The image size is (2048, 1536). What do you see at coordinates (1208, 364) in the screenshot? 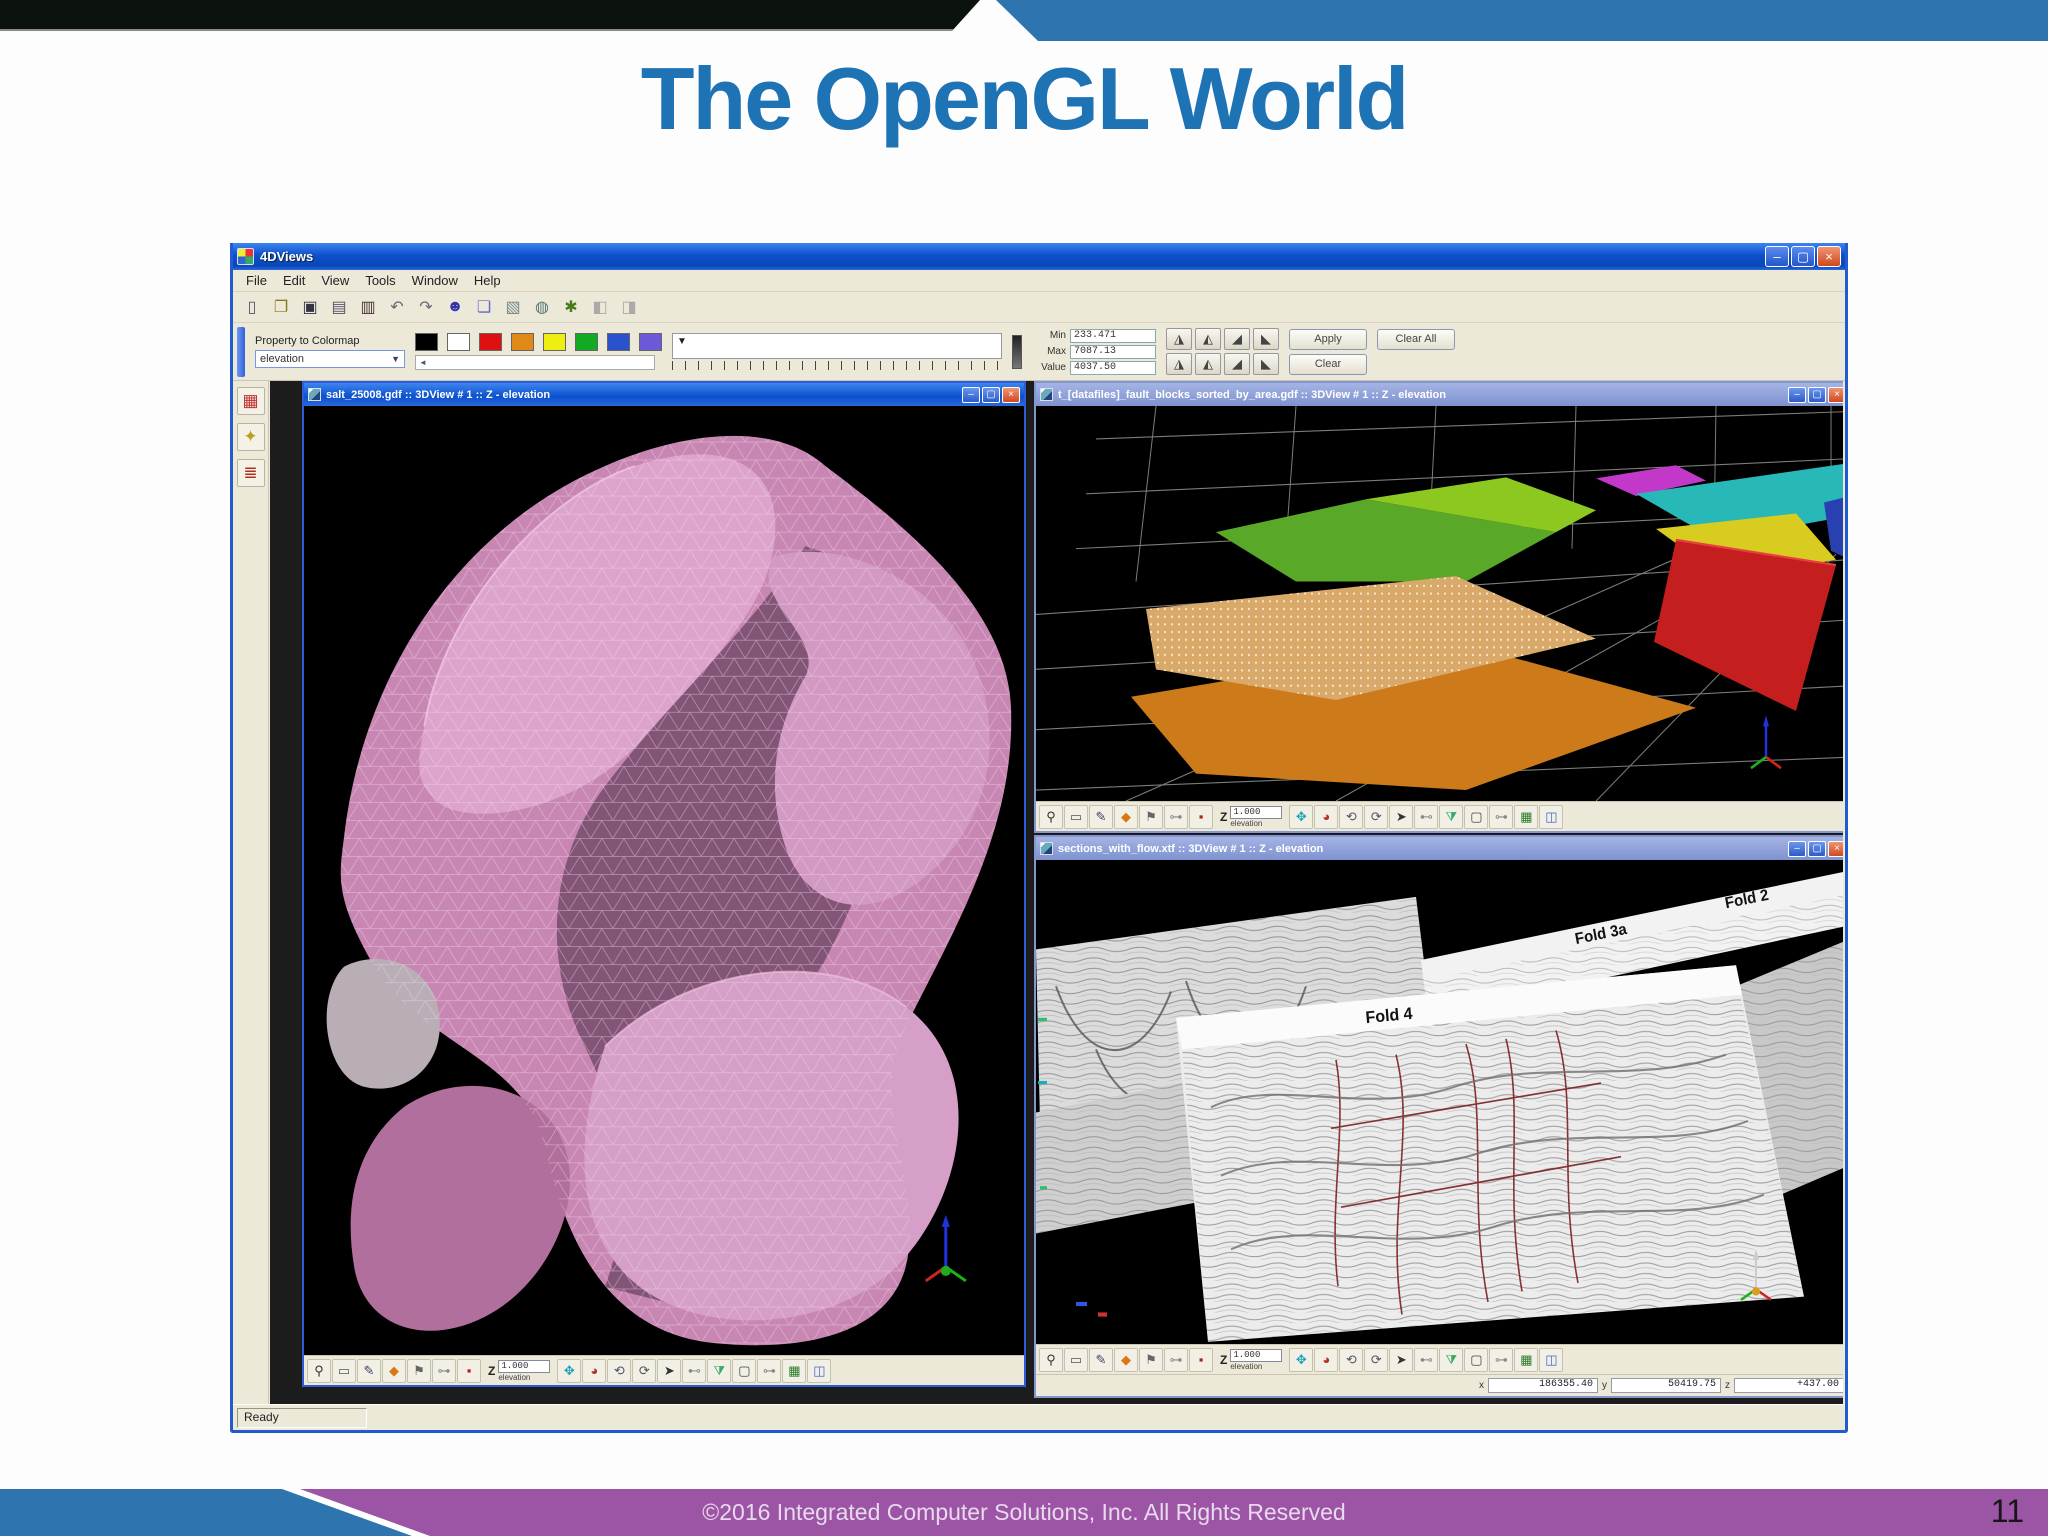
I see `ramp-button: ◭` at bounding box center [1208, 364].